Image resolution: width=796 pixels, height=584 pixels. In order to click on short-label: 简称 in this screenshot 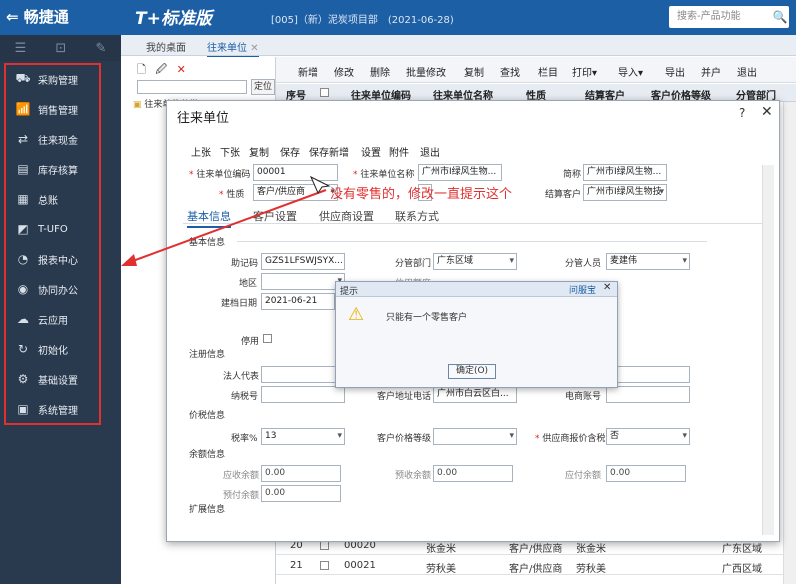, I will do `click(572, 175)`.